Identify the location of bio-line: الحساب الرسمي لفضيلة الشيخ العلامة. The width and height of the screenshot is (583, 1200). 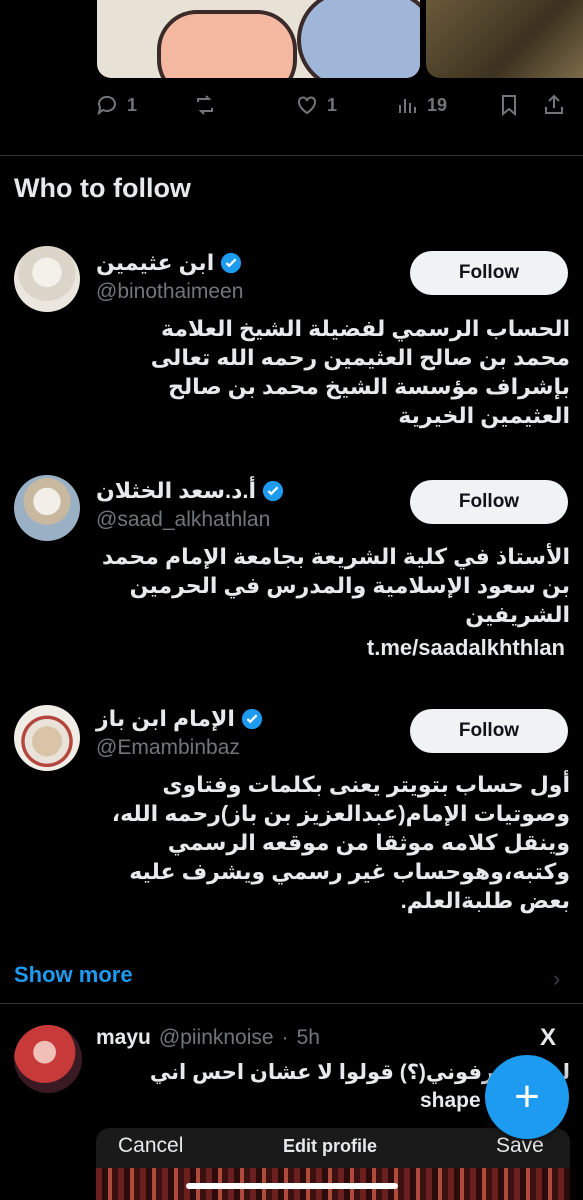
(365, 328).